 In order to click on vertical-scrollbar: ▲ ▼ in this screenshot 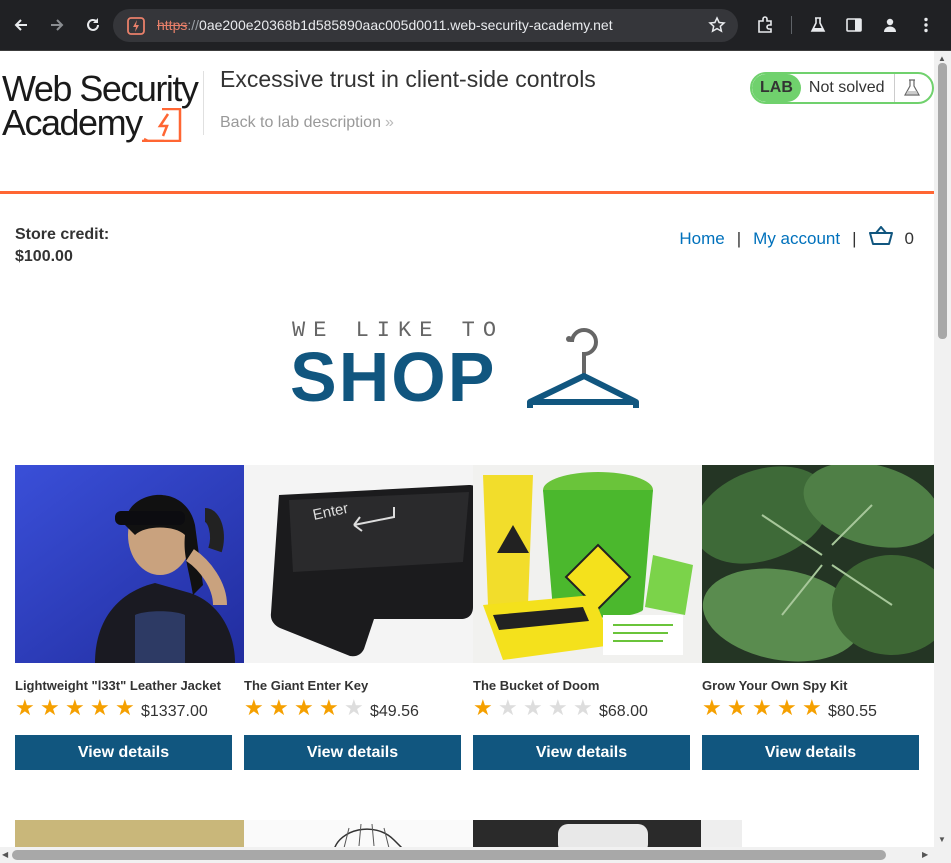, I will do `click(942, 449)`.